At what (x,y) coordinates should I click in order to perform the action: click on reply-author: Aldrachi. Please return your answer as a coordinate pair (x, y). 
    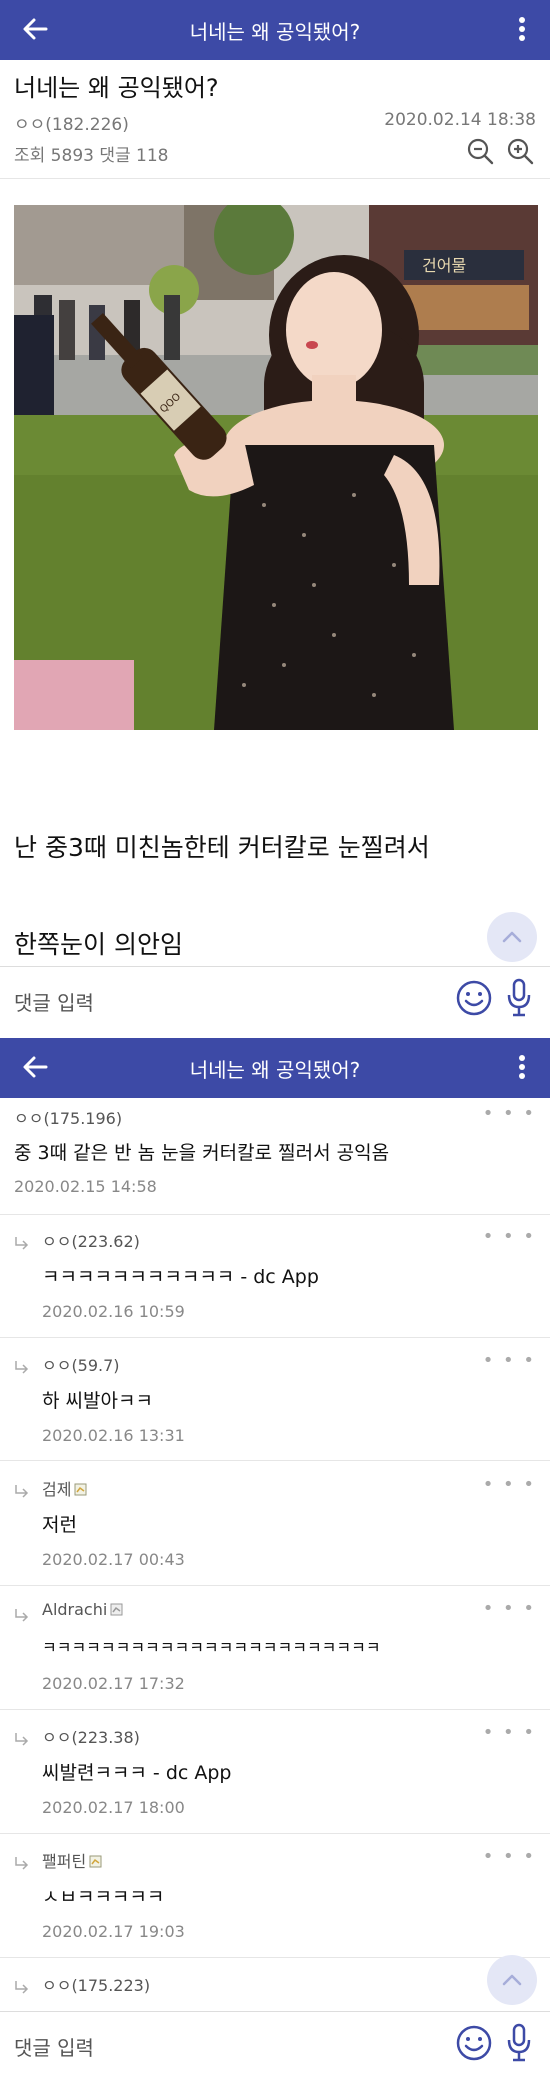
    Looking at the image, I should click on (74, 1609).